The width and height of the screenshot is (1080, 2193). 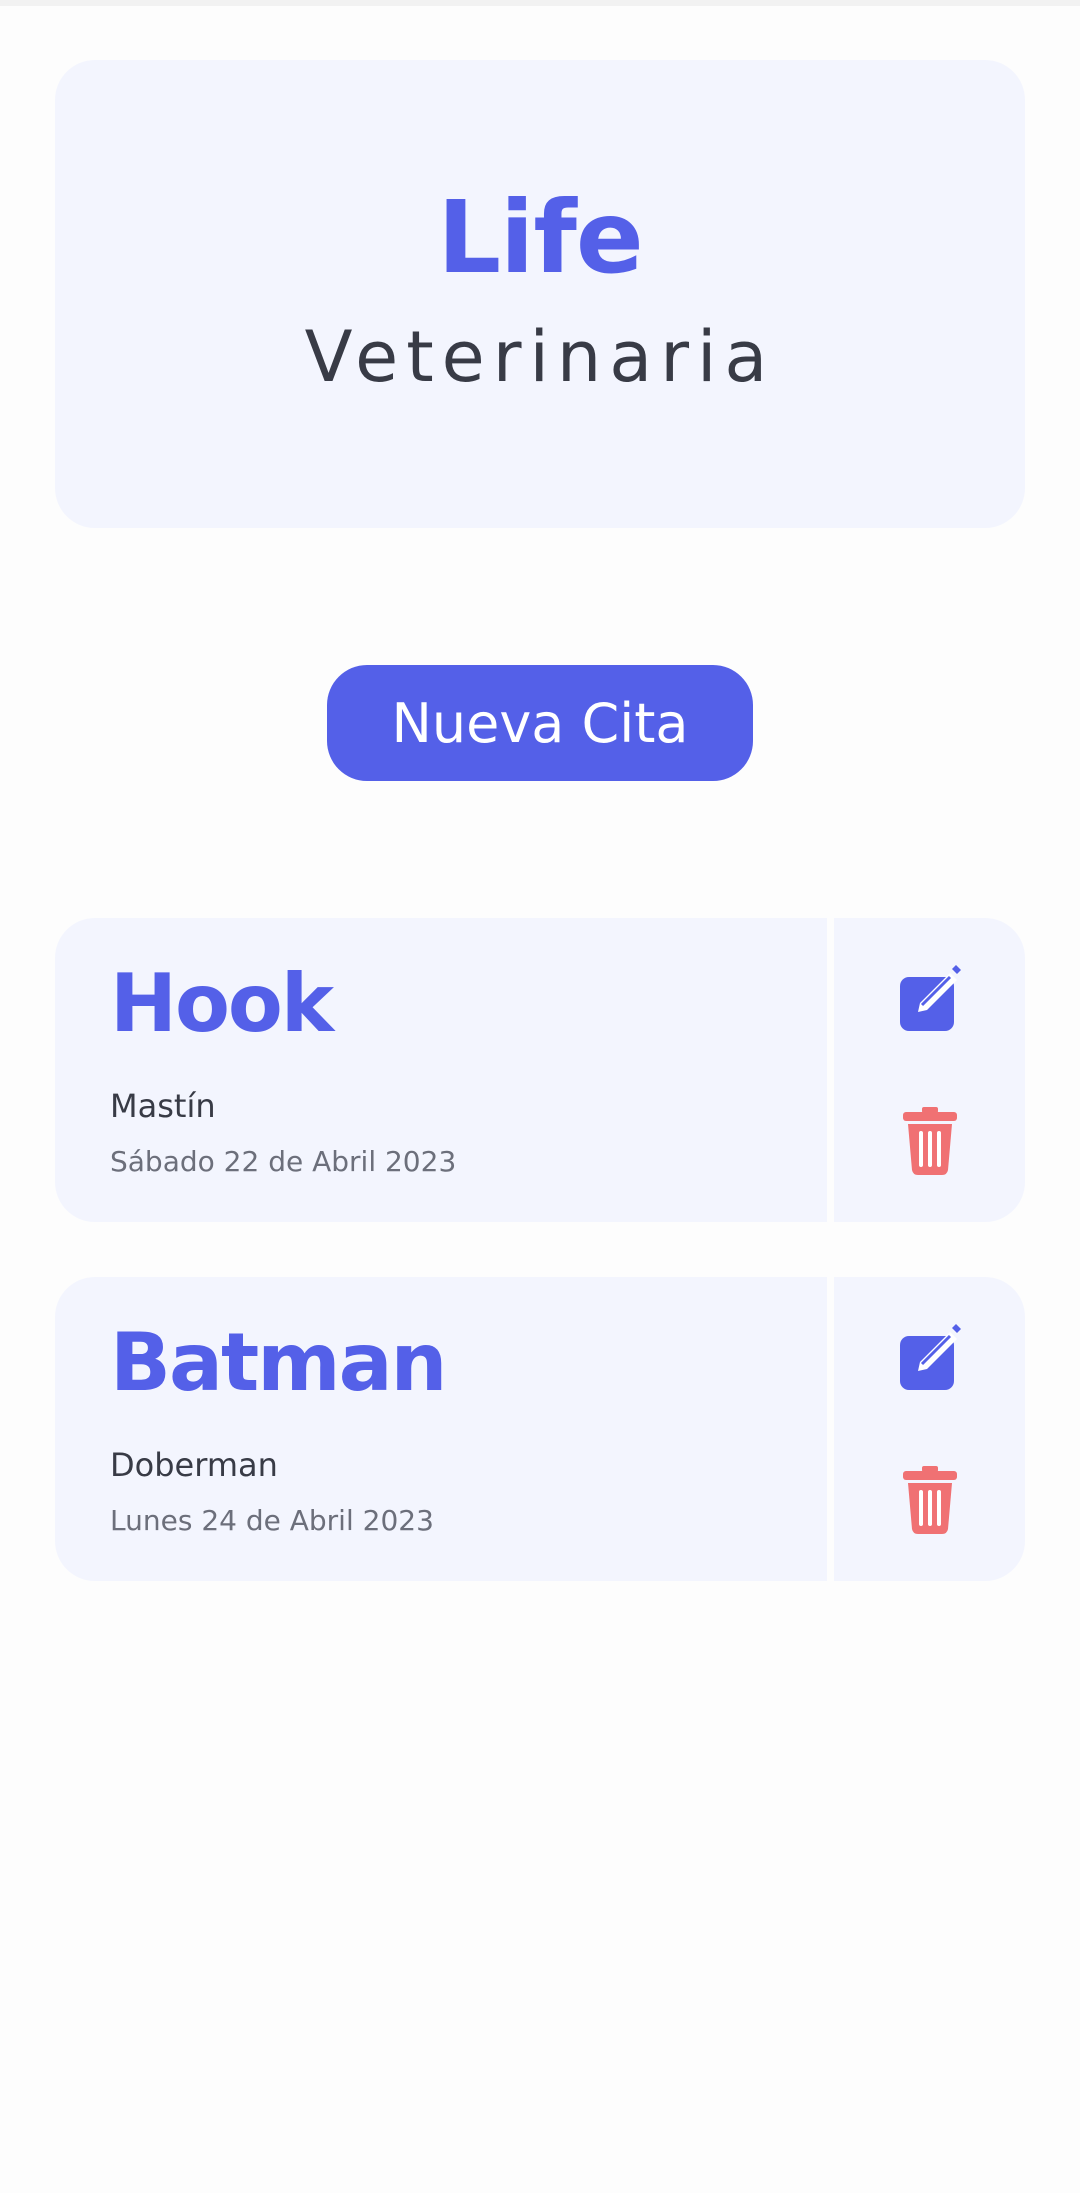 I want to click on appointment-card: Hook Mastín Sábado 22 de Abril 2023, so click(x=540, y=1070).